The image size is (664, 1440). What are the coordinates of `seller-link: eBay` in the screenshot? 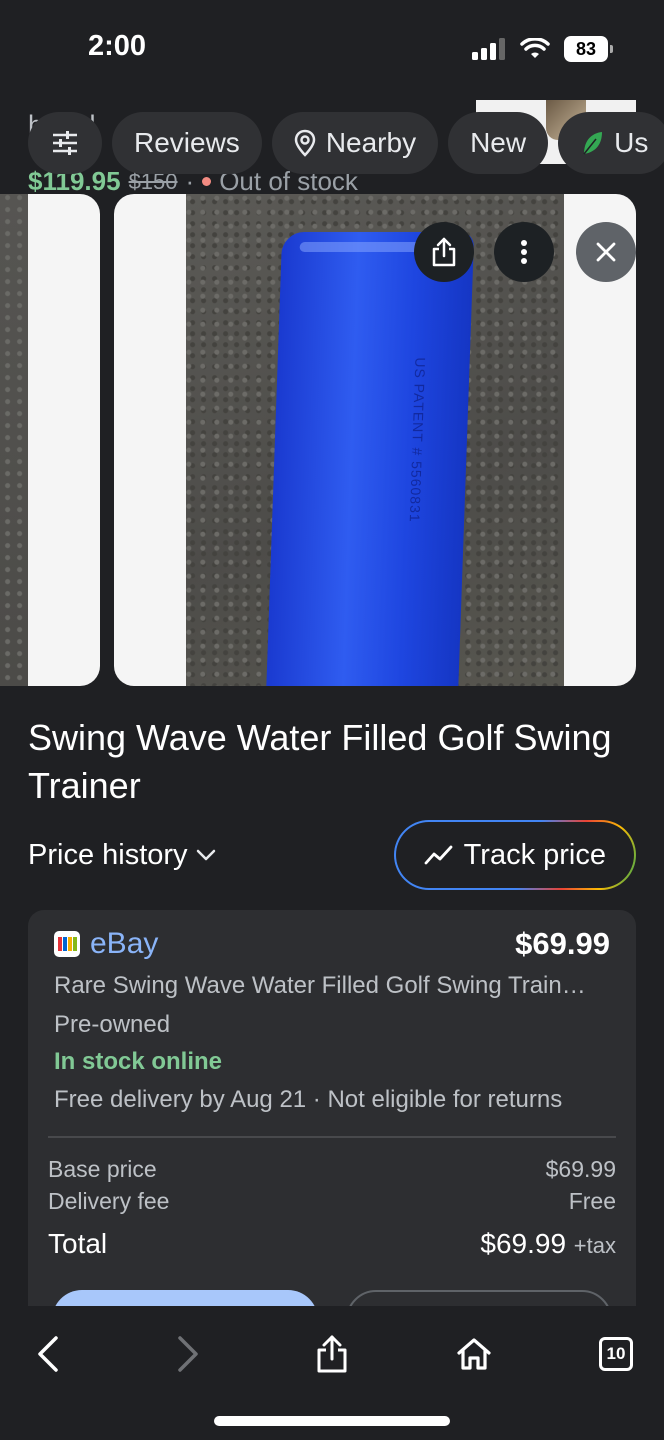 It's located at (106, 944).